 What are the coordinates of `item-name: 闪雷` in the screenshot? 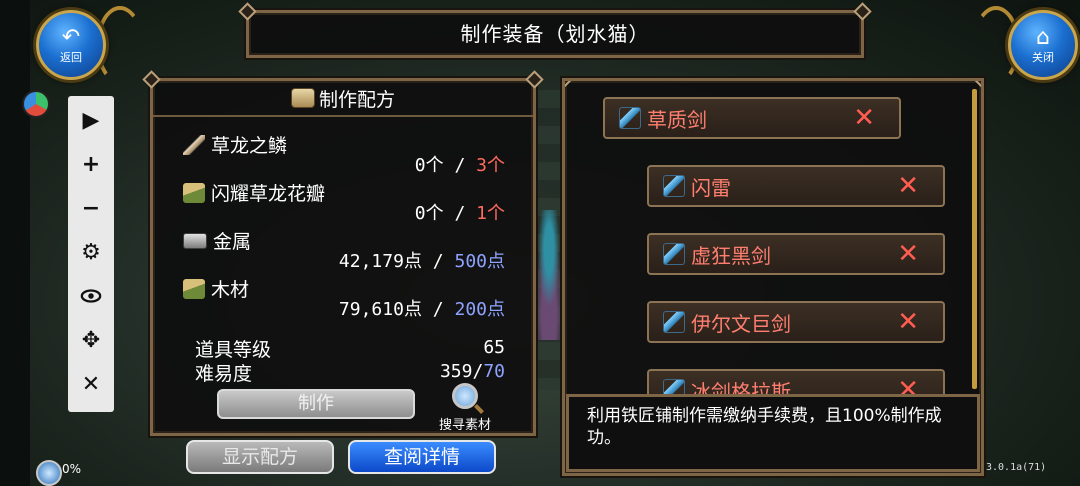 It's located at (711, 187).